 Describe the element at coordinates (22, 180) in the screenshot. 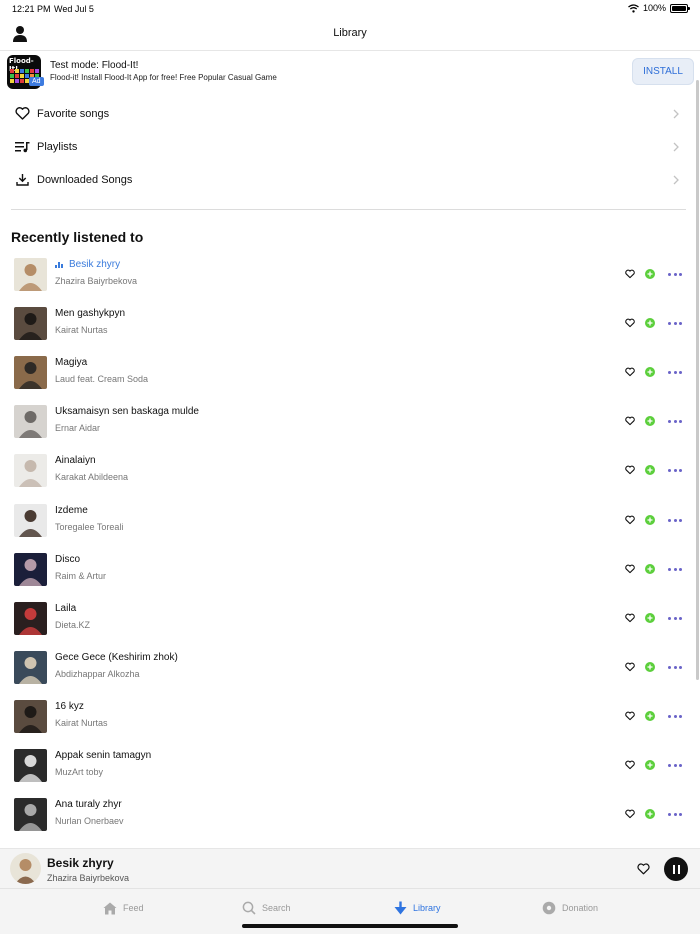

I see `download-icon` at that location.